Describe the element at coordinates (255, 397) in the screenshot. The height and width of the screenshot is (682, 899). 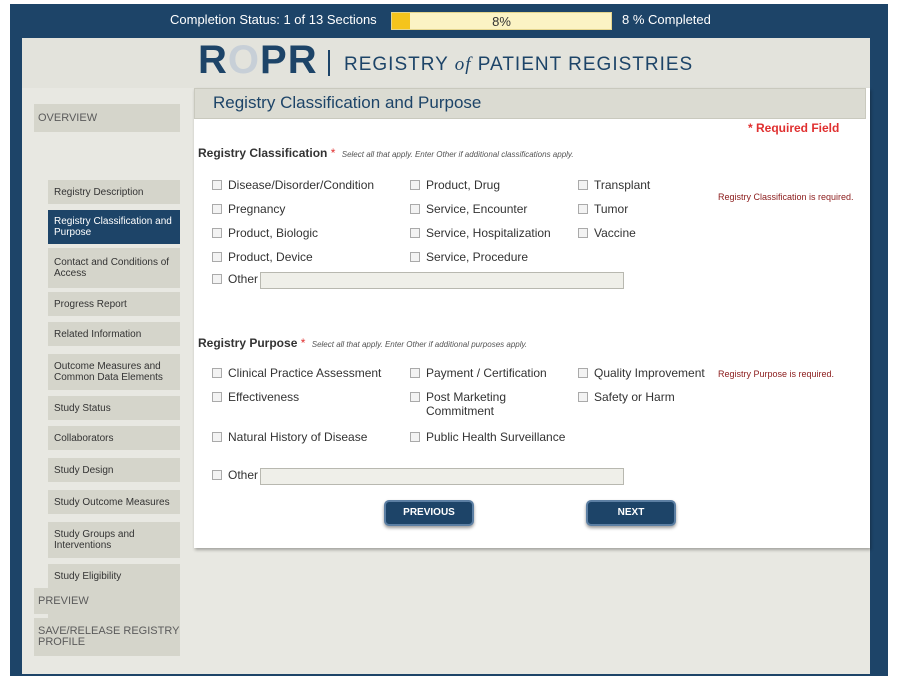
I see `purpose-checkbox: Effectiveness` at that location.